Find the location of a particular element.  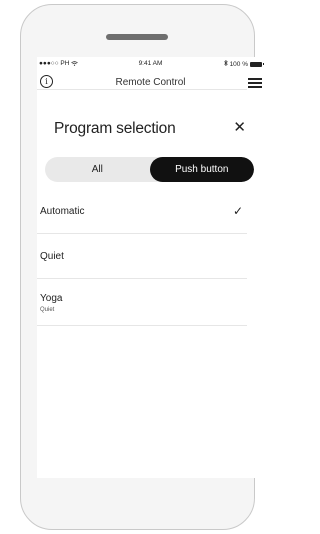

app-title: Remote Control is located at coordinates (150, 82).